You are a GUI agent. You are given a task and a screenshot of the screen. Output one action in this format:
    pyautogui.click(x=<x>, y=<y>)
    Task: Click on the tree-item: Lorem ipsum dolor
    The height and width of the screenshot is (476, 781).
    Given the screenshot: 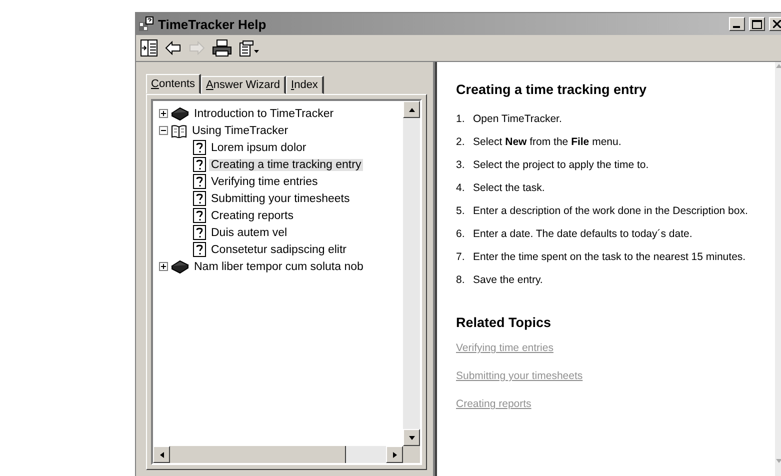 What is the action you would take?
    pyautogui.click(x=258, y=148)
    